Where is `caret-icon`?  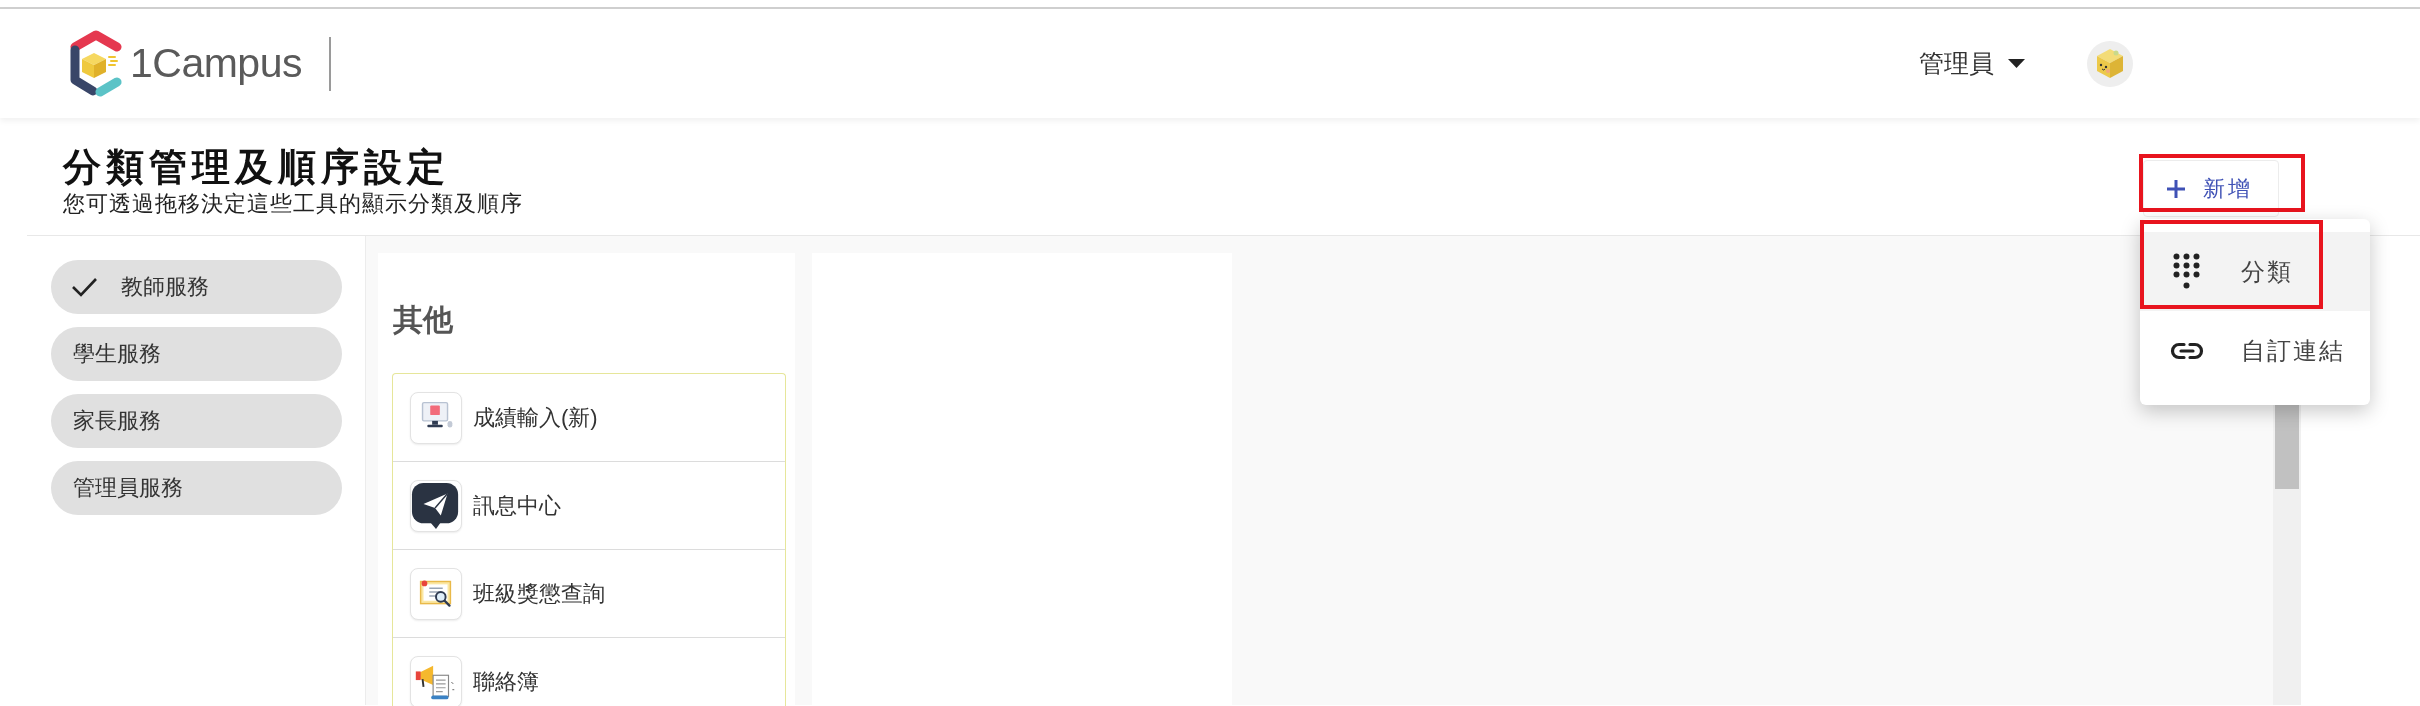
caret-icon is located at coordinates (2016, 63).